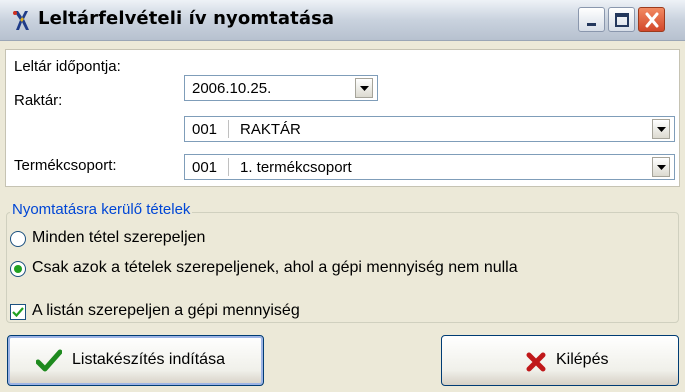  I want to click on radio-label: Minden tétel szerepeljen, so click(119, 237).